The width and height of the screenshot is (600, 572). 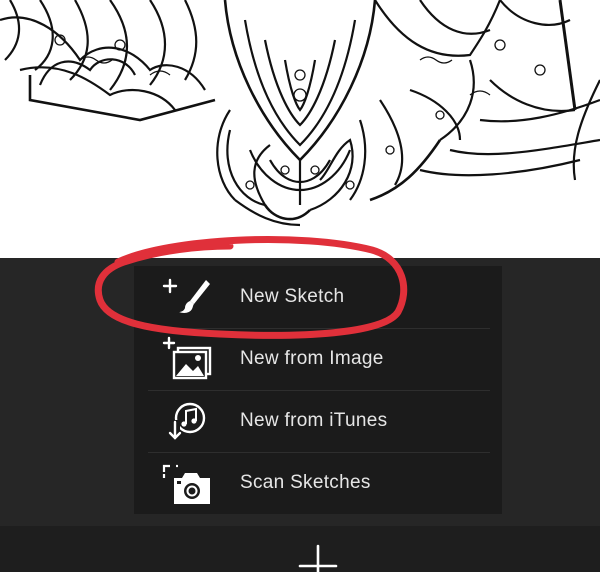 I want to click on menu-item-new-from-image: New from Image, so click(x=318, y=359).